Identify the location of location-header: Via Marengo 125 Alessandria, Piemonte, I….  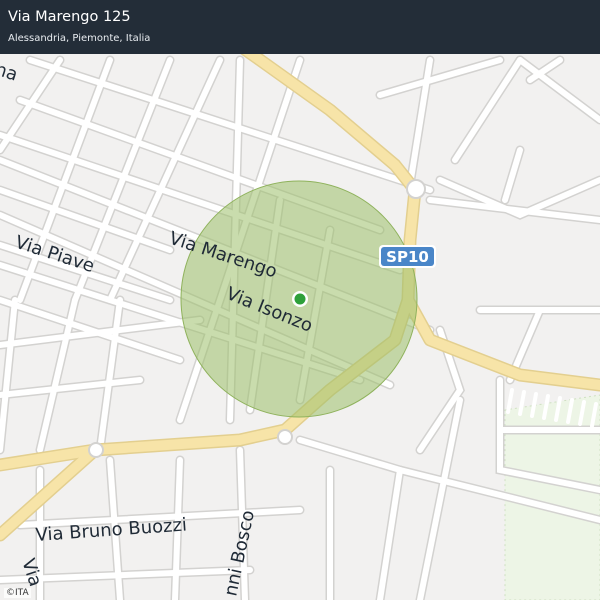
(300, 27).